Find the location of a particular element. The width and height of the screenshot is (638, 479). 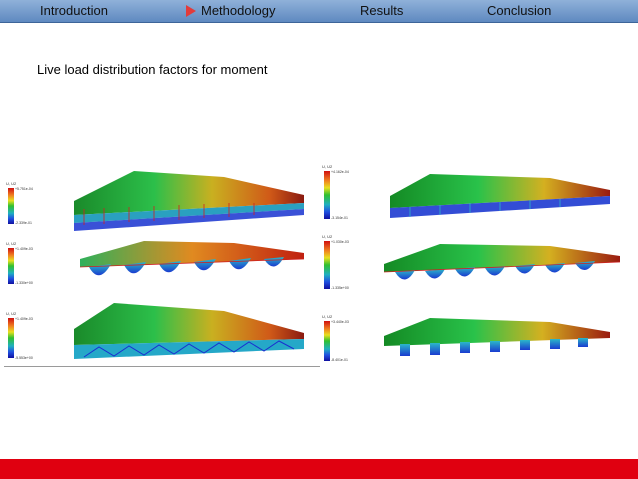

legend-max: +1.030e-03 is located at coordinates (340, 242).